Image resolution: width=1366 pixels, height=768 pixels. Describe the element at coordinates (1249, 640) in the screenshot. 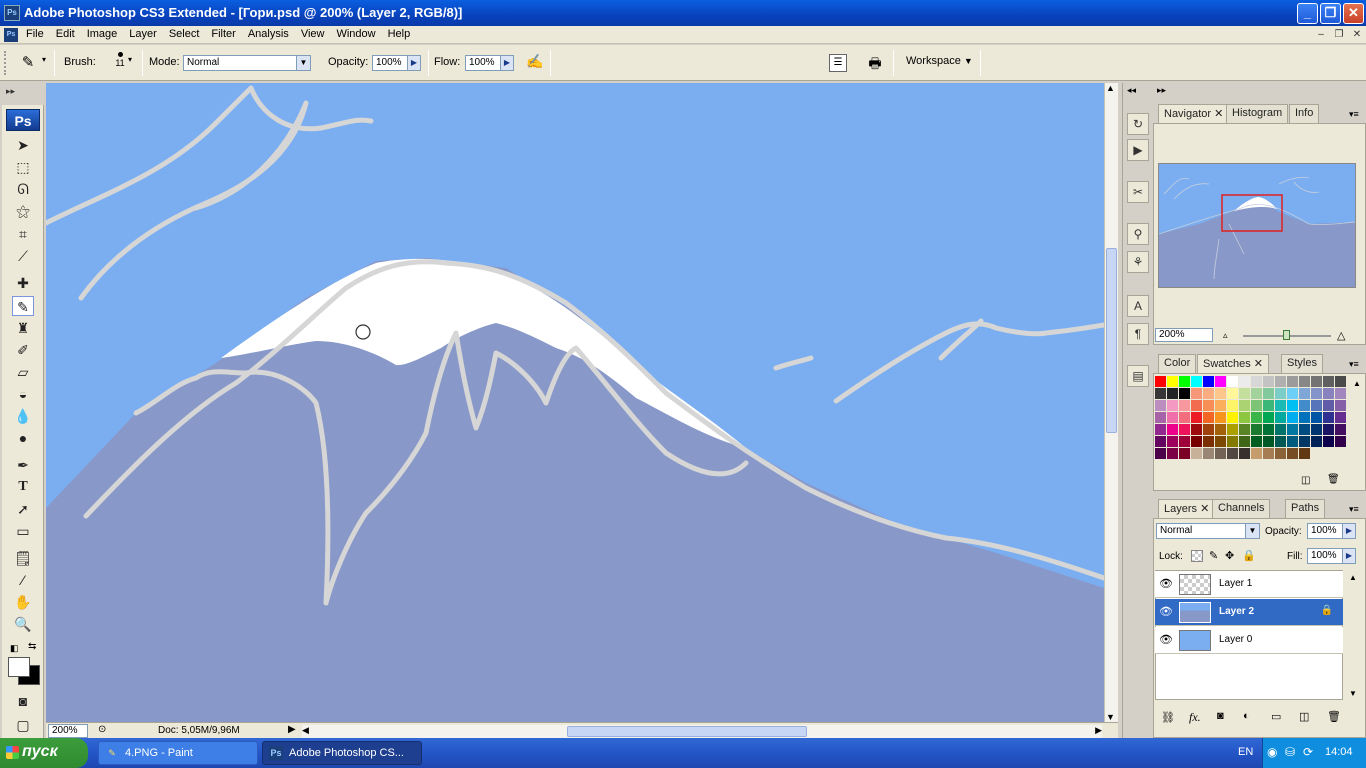

I see `layer-row-layer-0: 👁 Layer 0` at that location.